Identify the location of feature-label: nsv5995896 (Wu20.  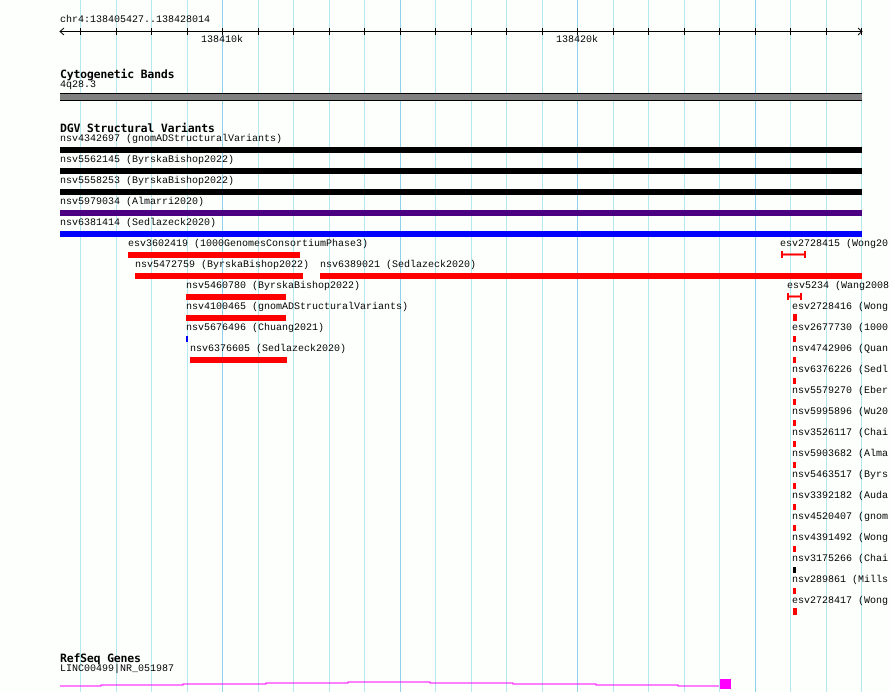
(840, 413).